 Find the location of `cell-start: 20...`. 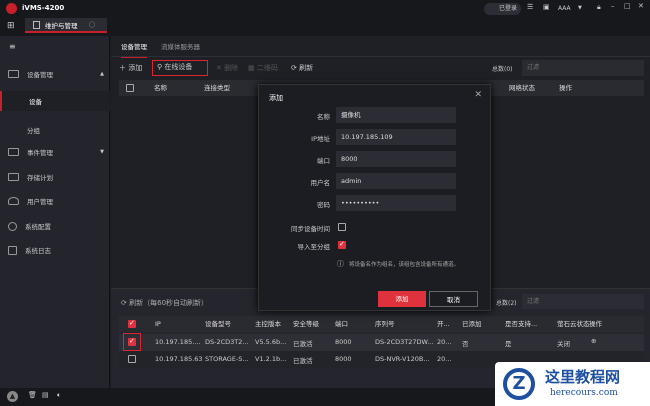

cell-start: 20... is located at coordinates (444, 359).